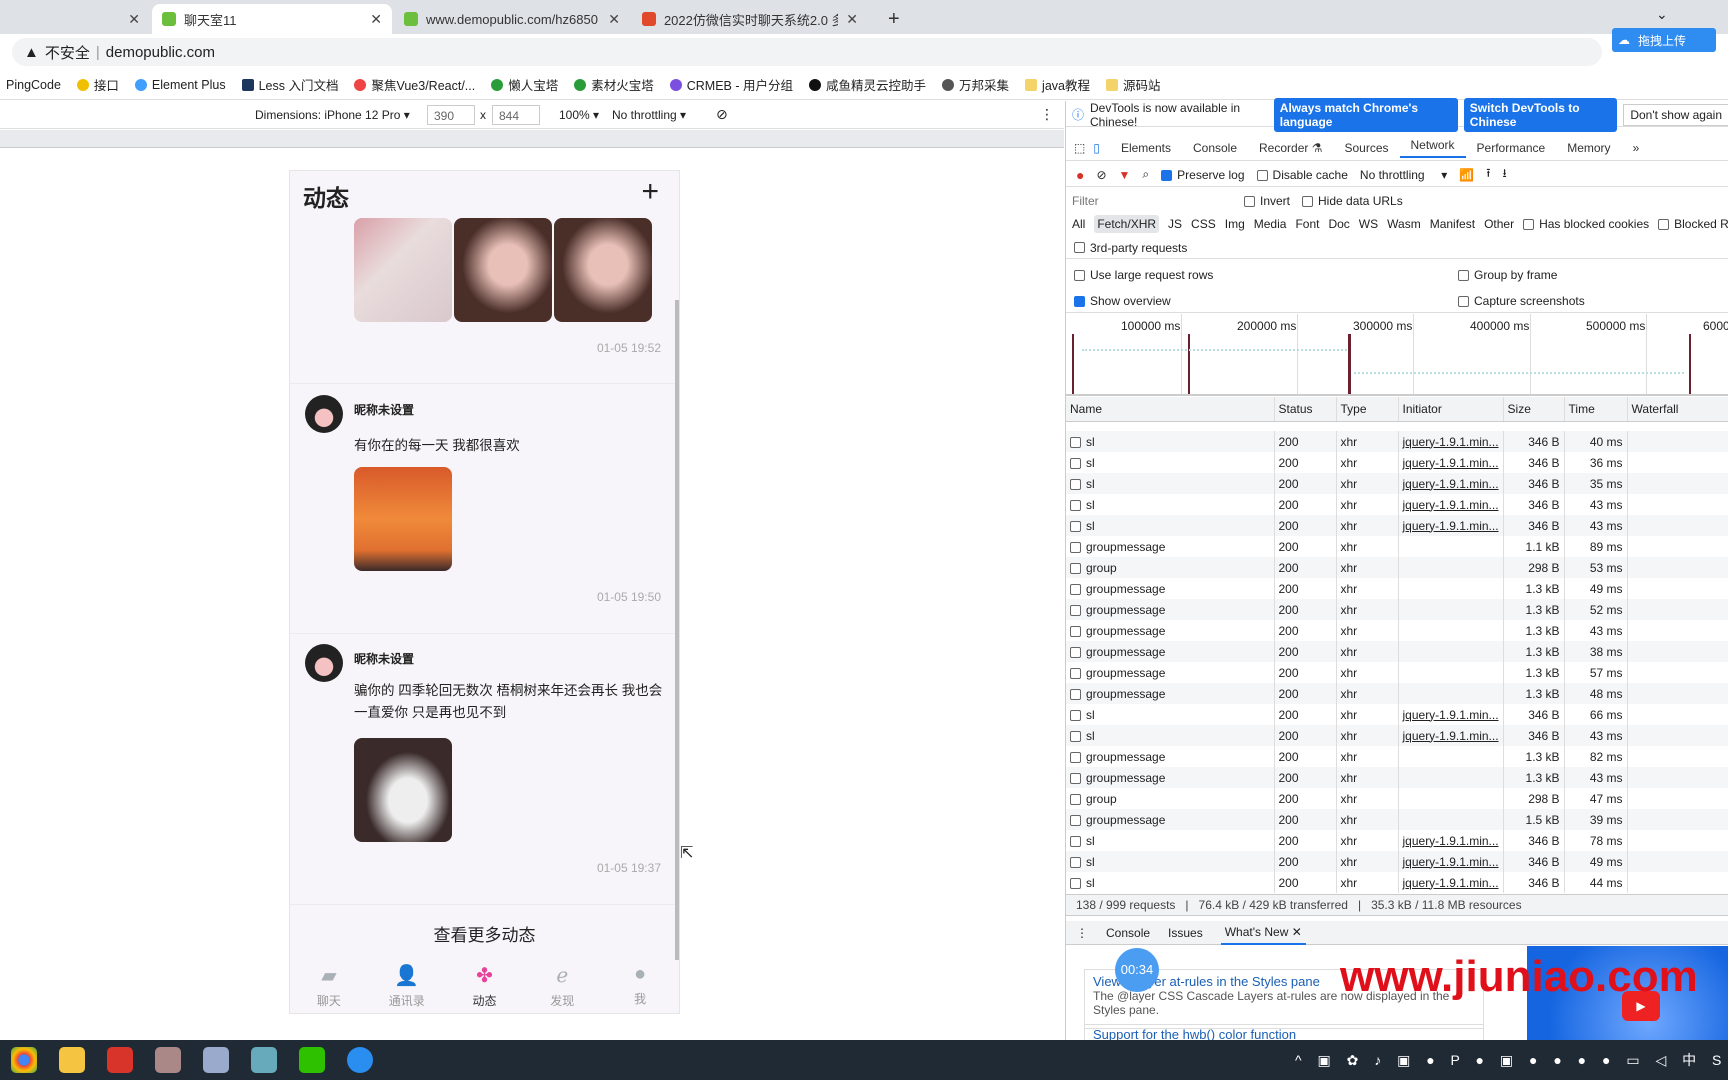 Image resolution: width=1728 pixels, height=1080 pixels. I want to click on type-fetch-xhr: Fetch/XHR, so click(1127, 224).